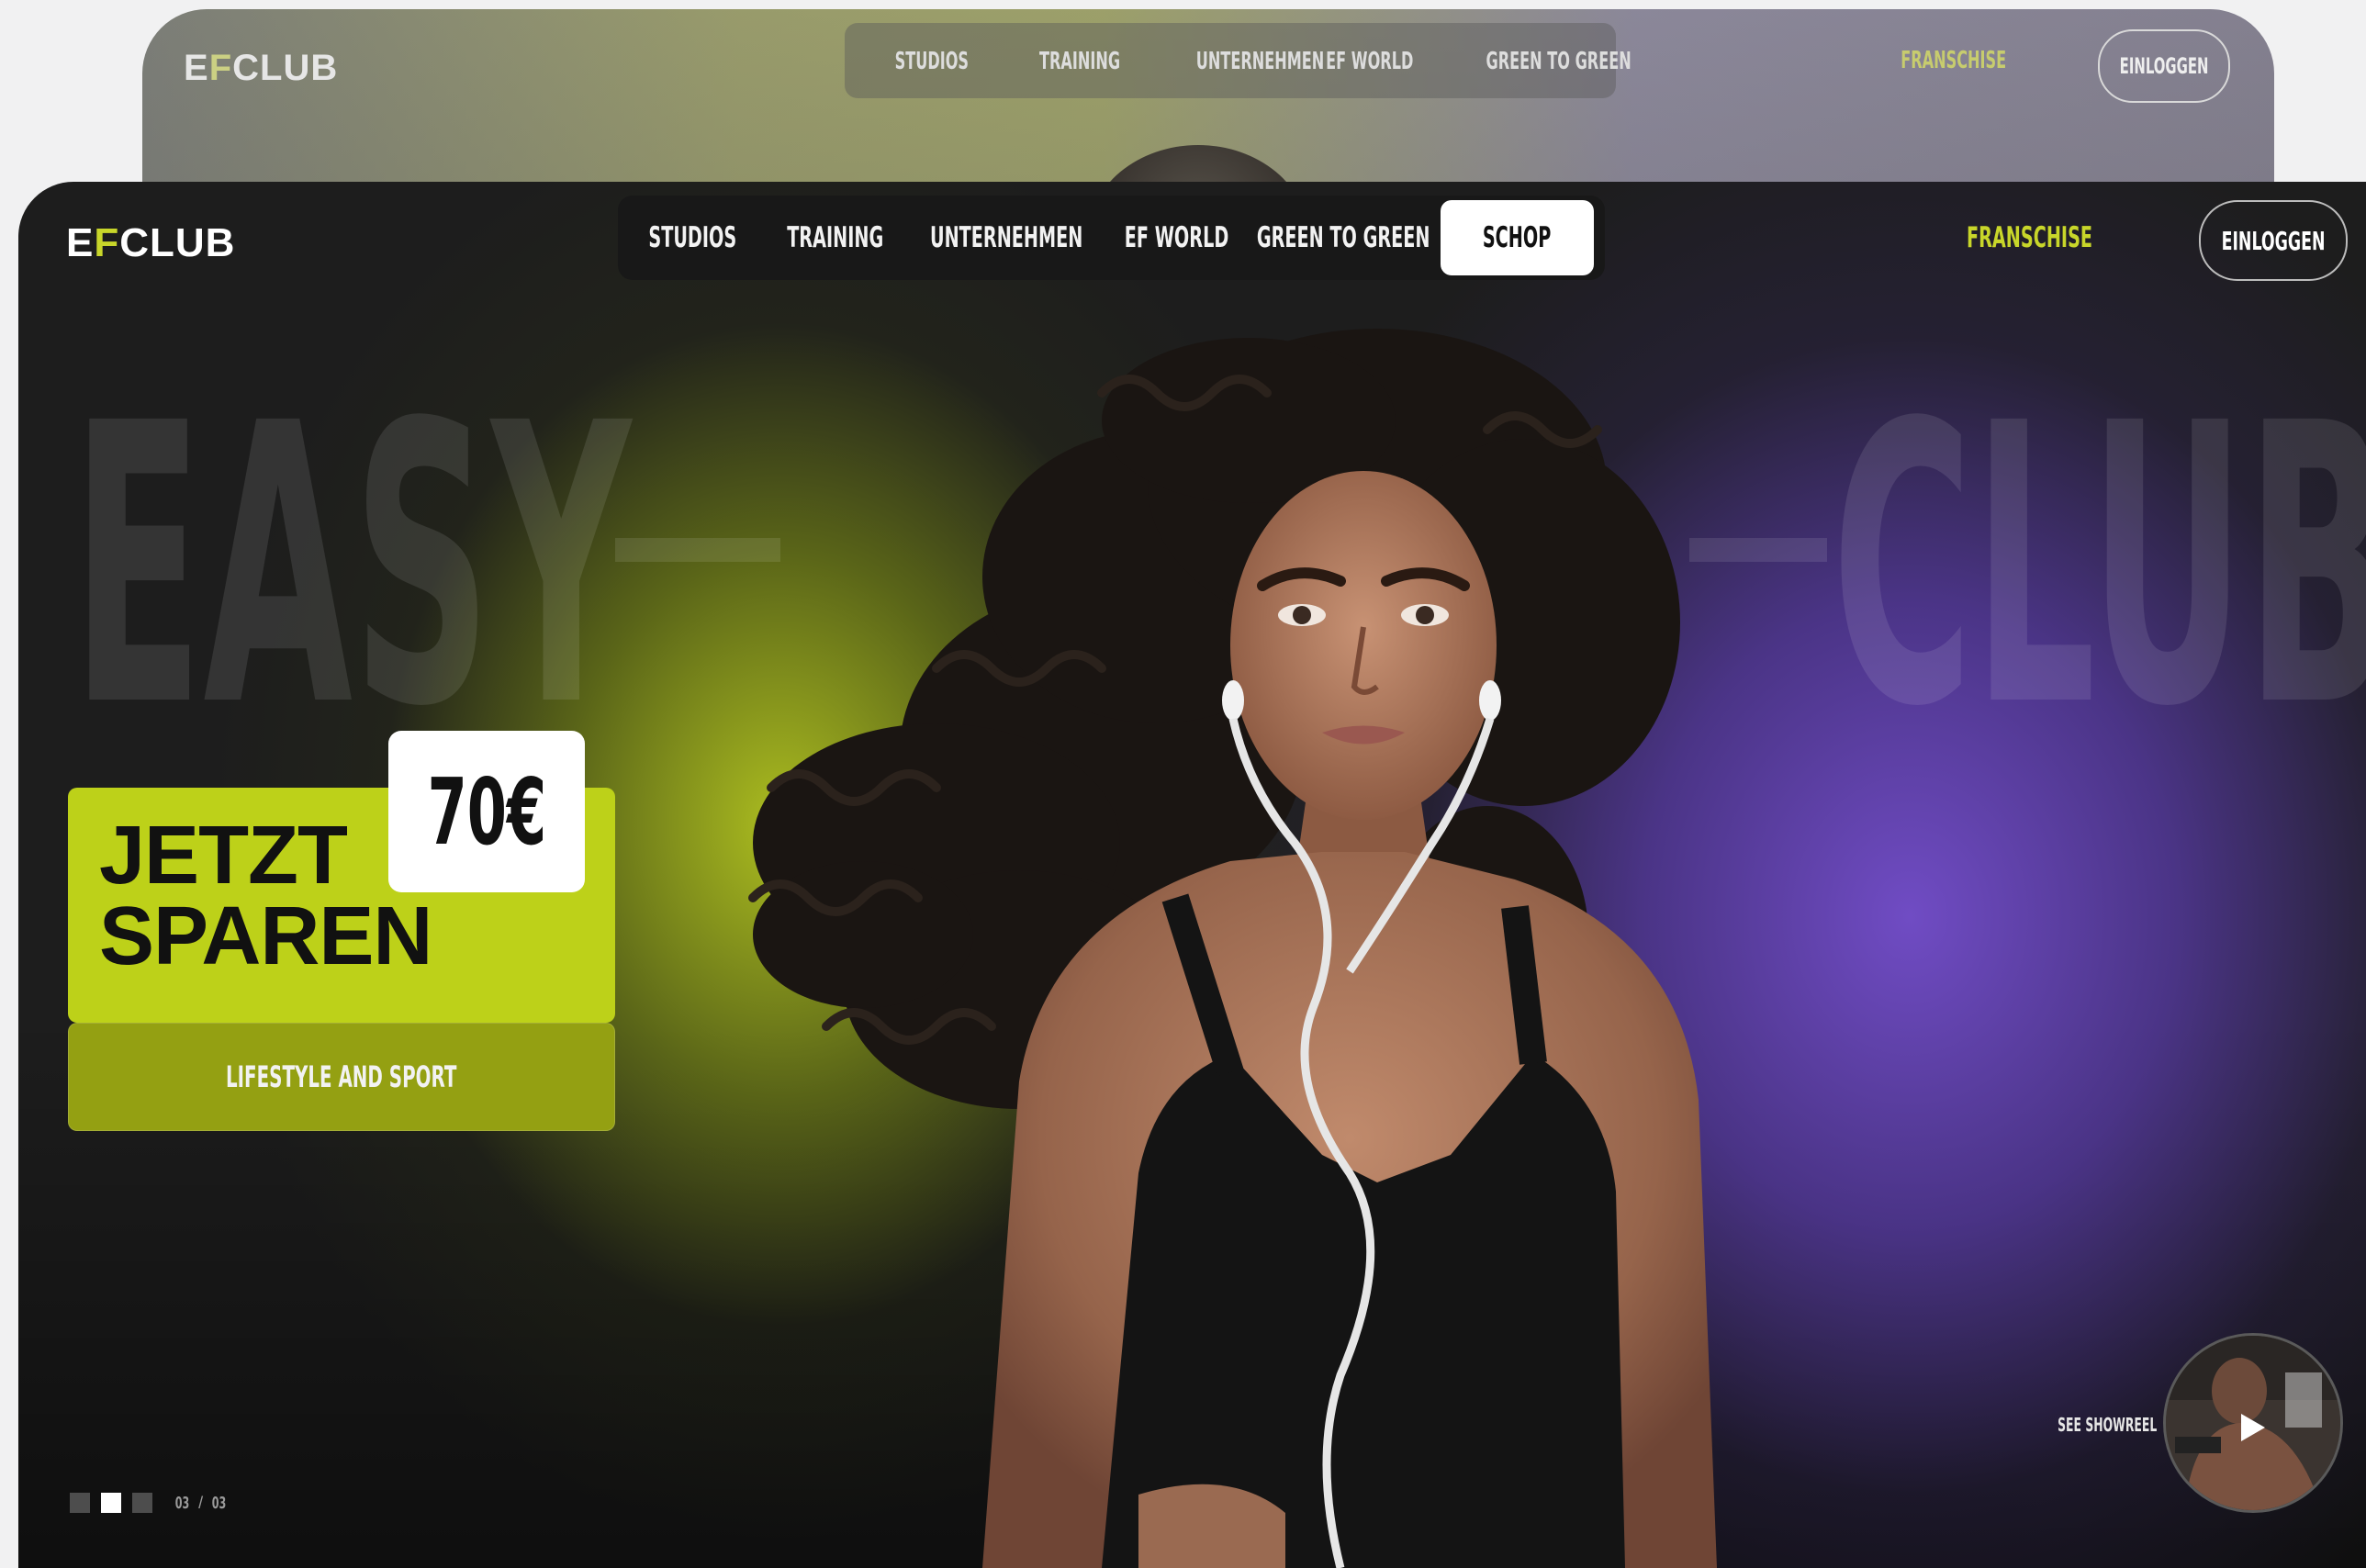 This screenshot has width=2366, height=1568. I want to click on nav-schop: SCHOP, so click(1517, 237).